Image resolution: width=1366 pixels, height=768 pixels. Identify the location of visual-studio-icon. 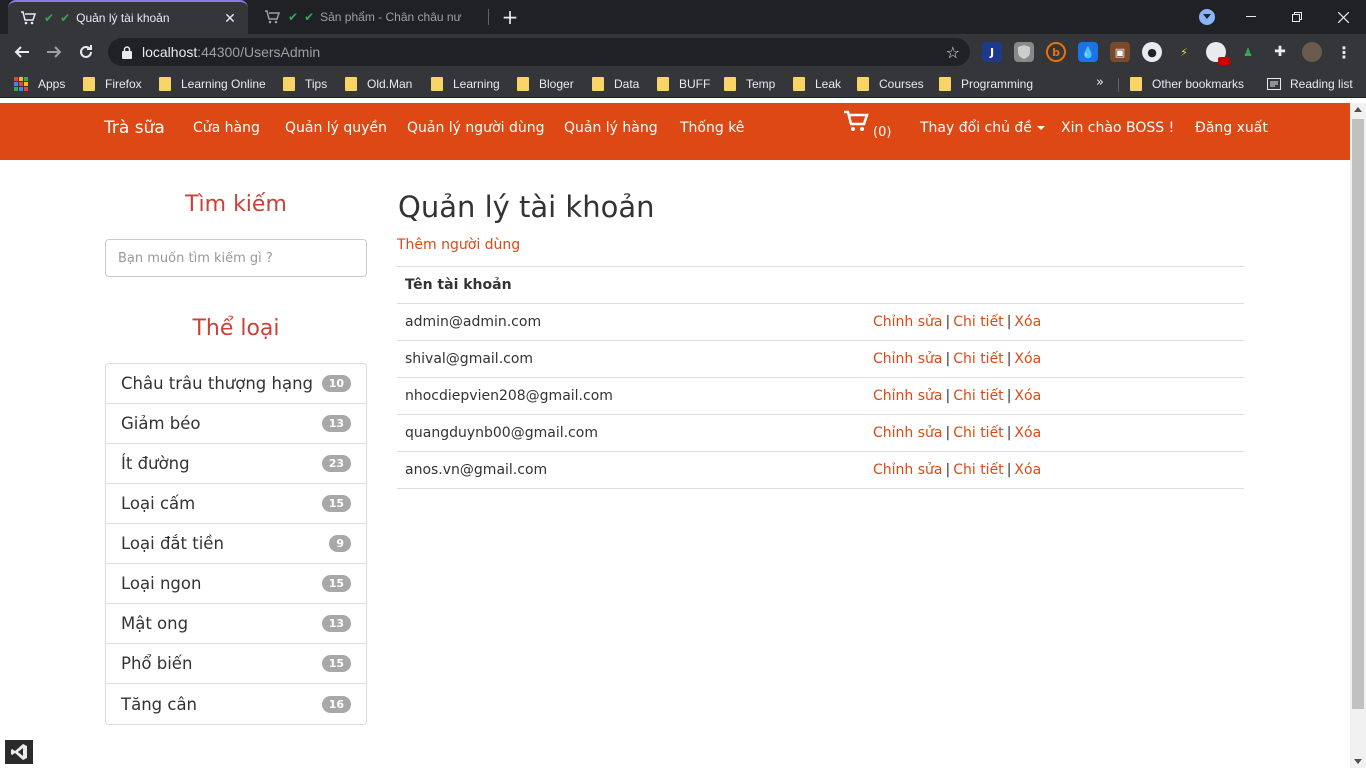
(19, 752).